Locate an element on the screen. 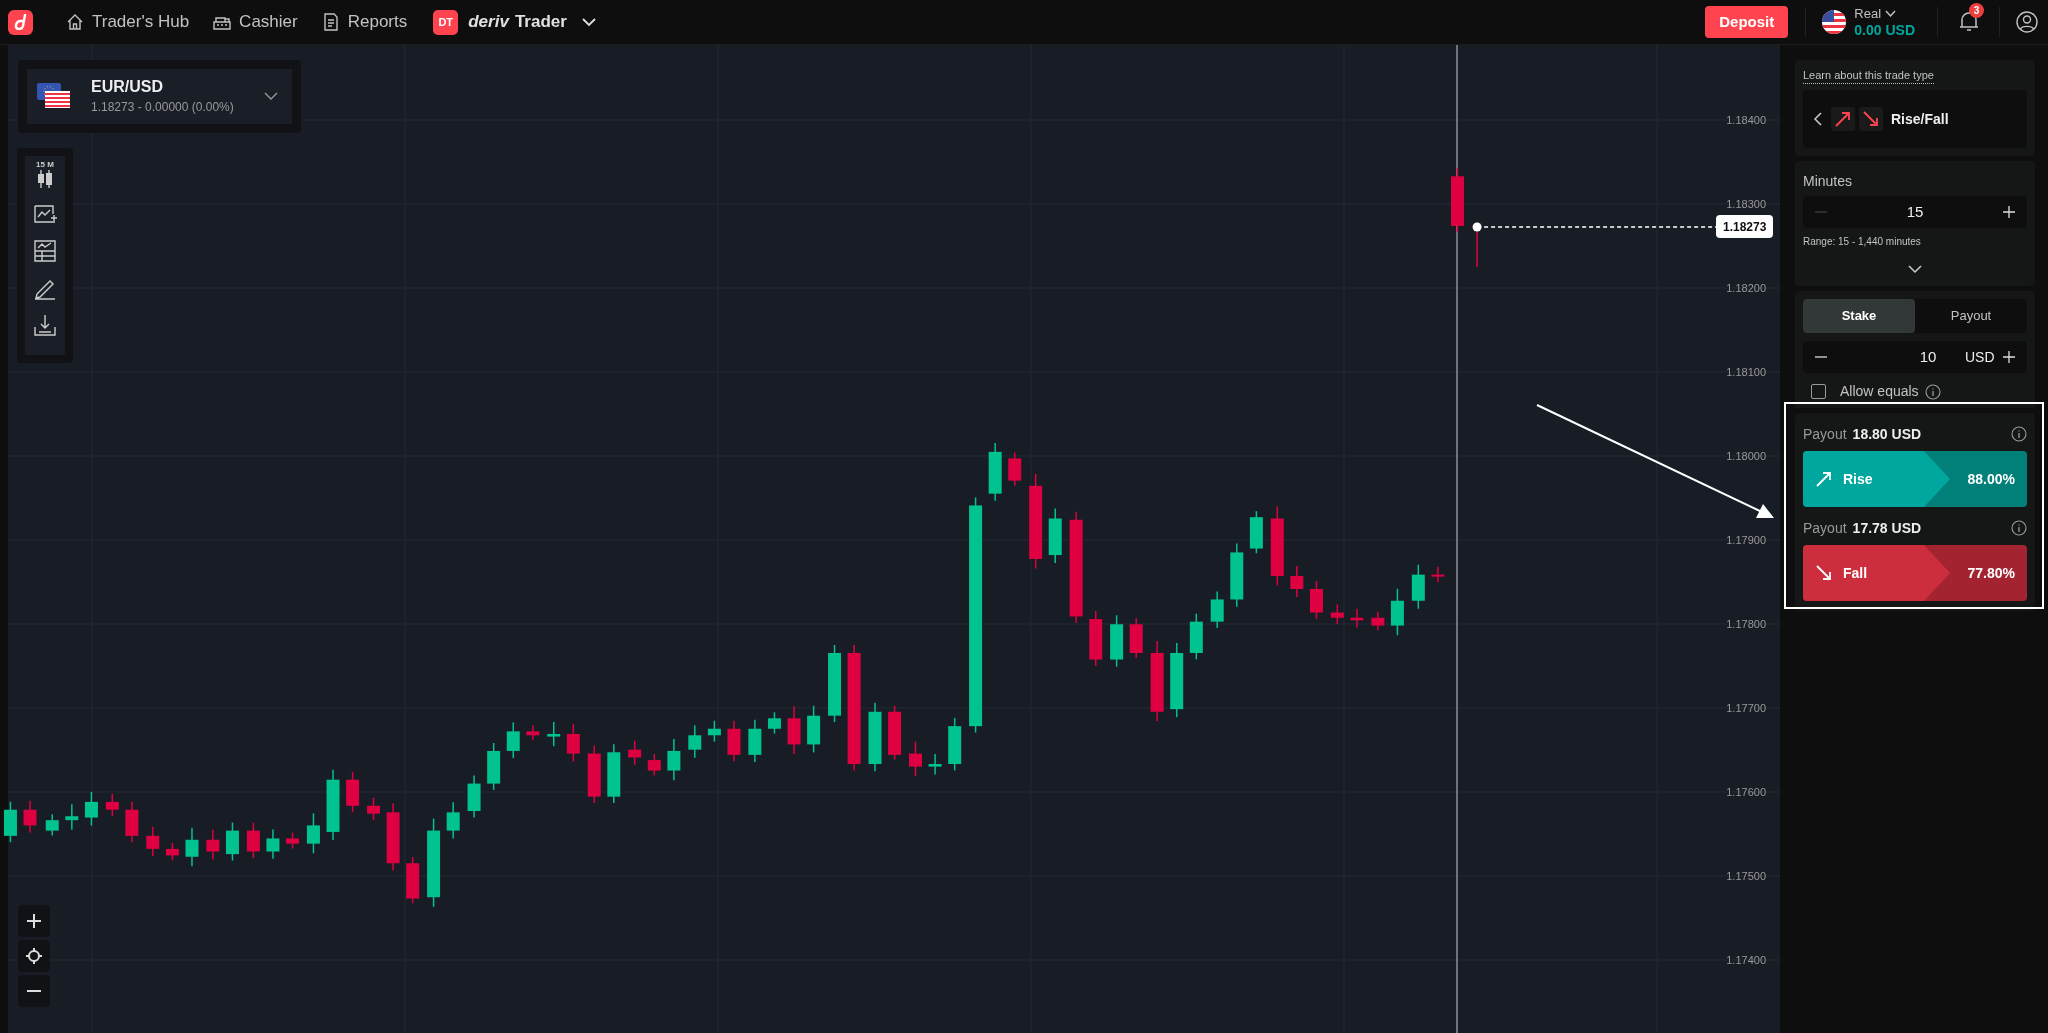  app-badge: DT is located at coordinates (446, 22).